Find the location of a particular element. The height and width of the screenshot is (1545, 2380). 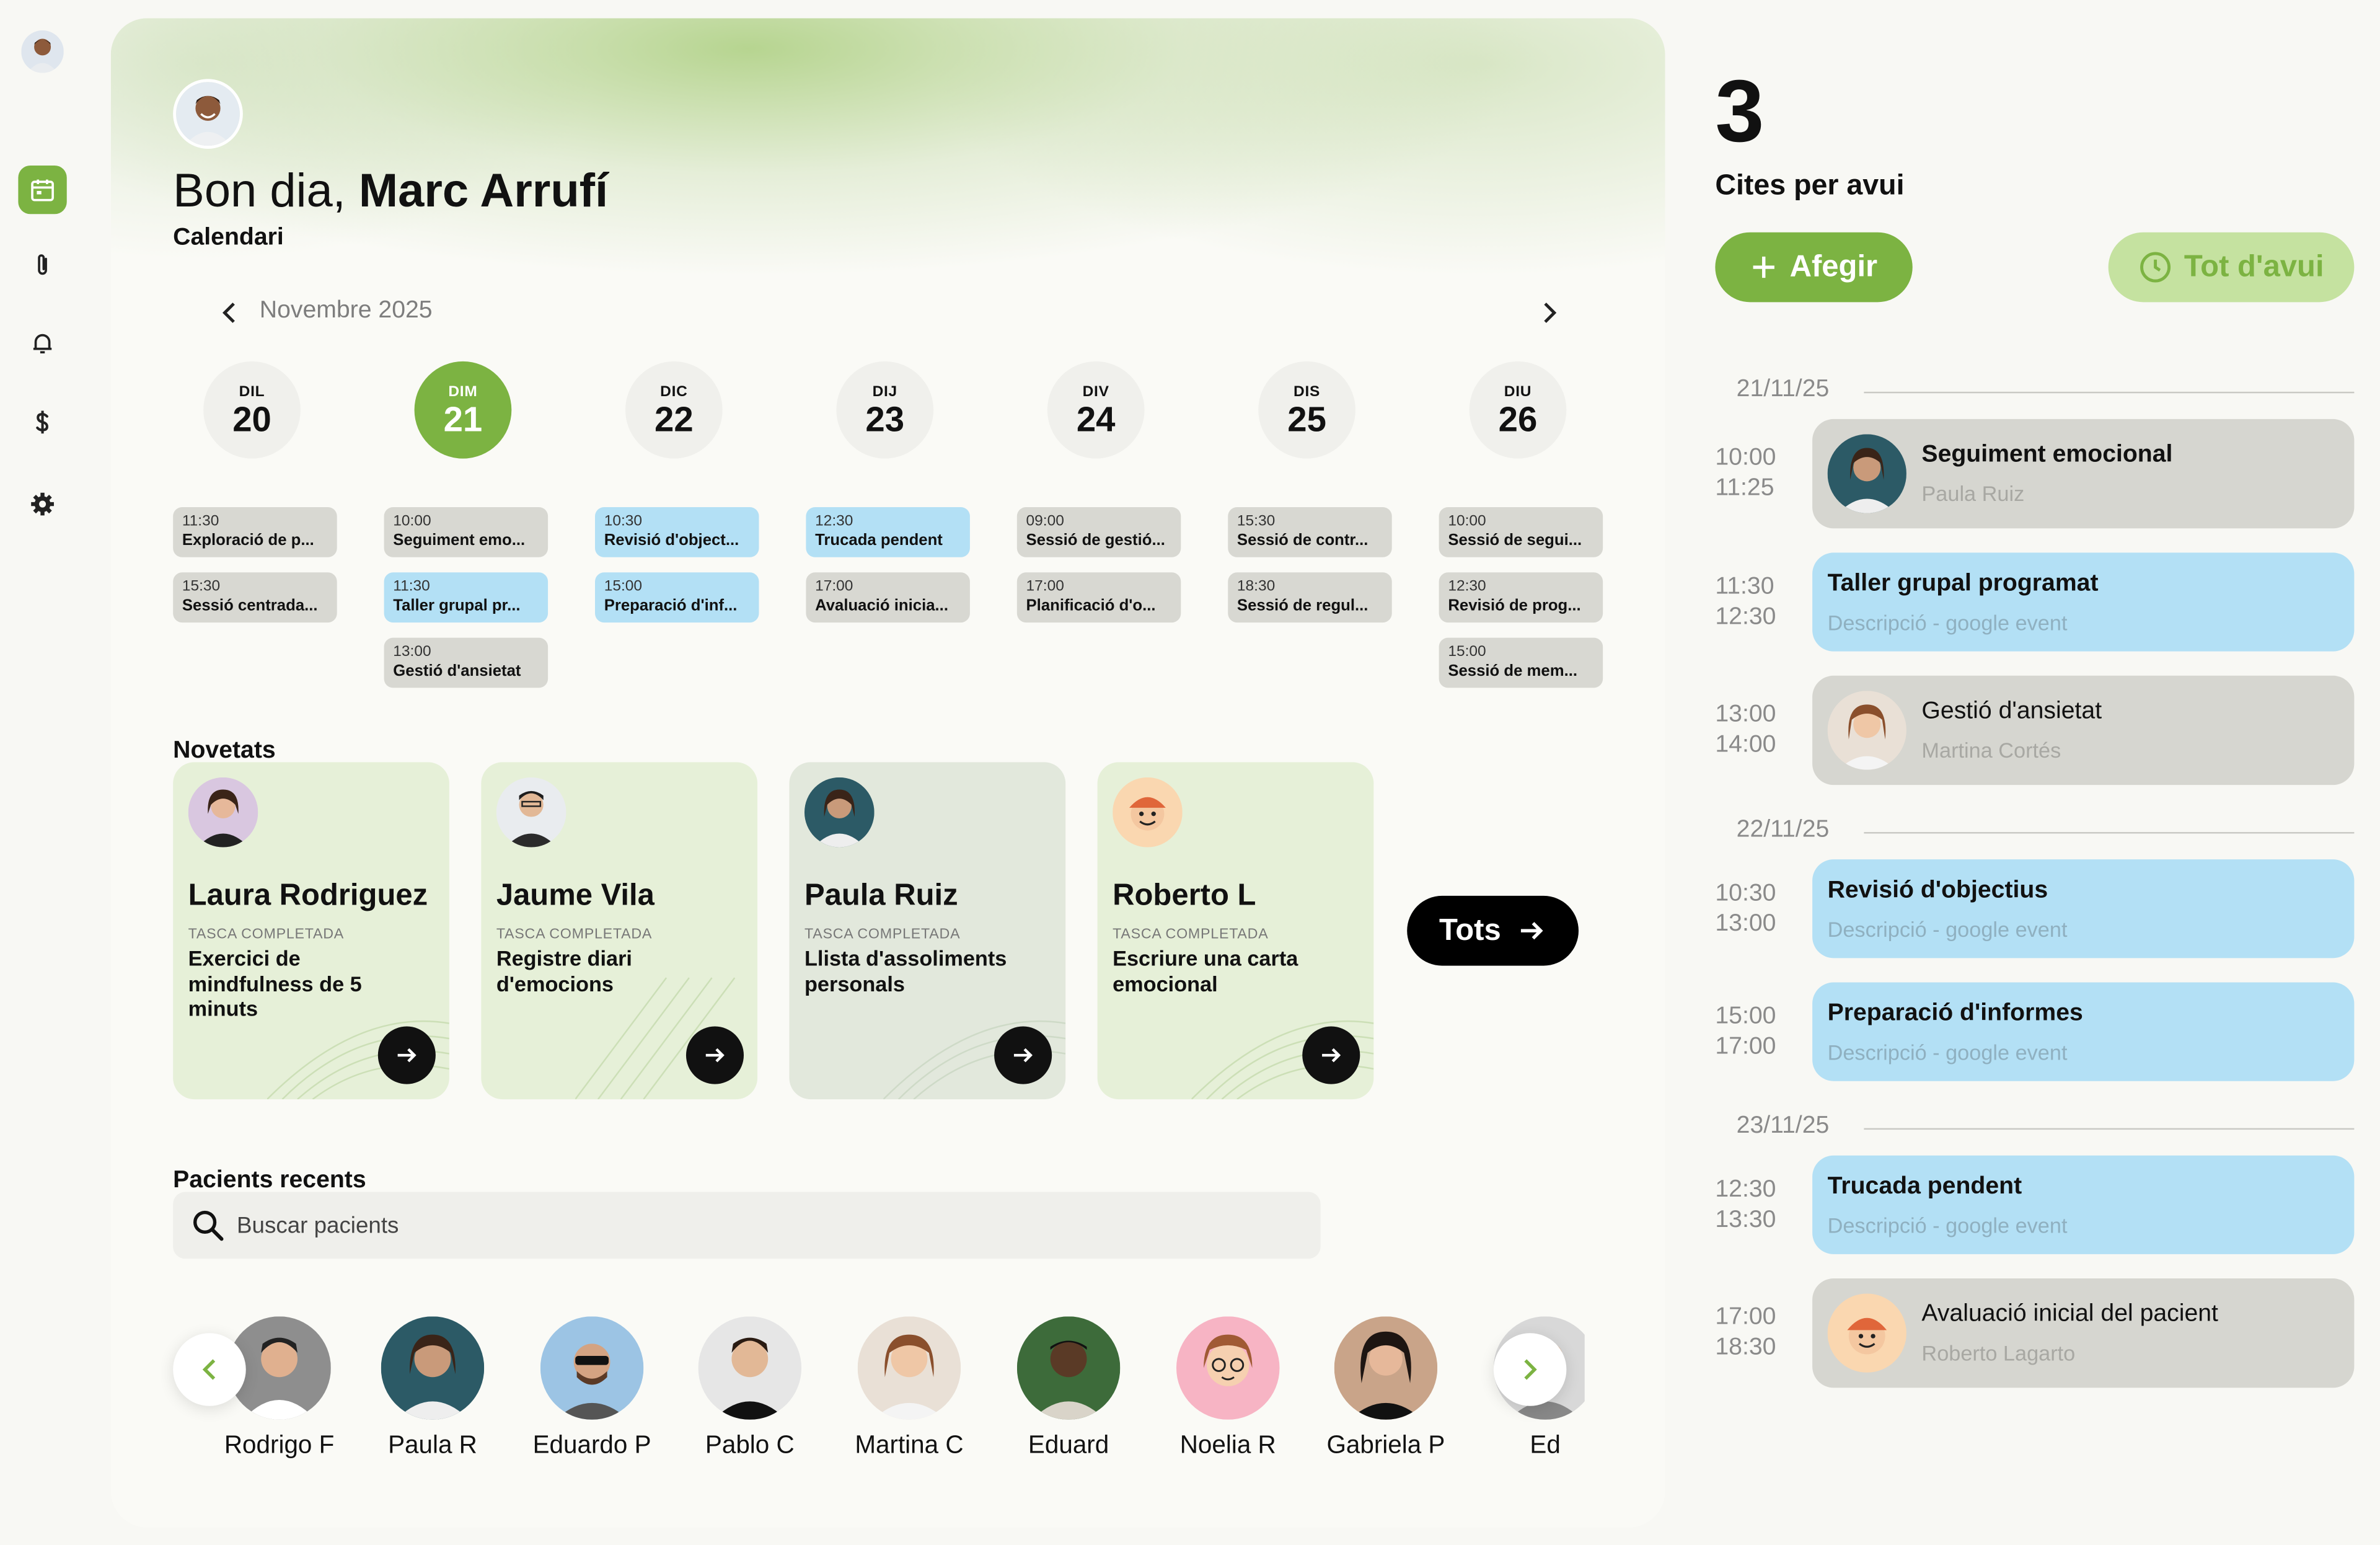

nav-attachments is located at coordinates (42, 265).